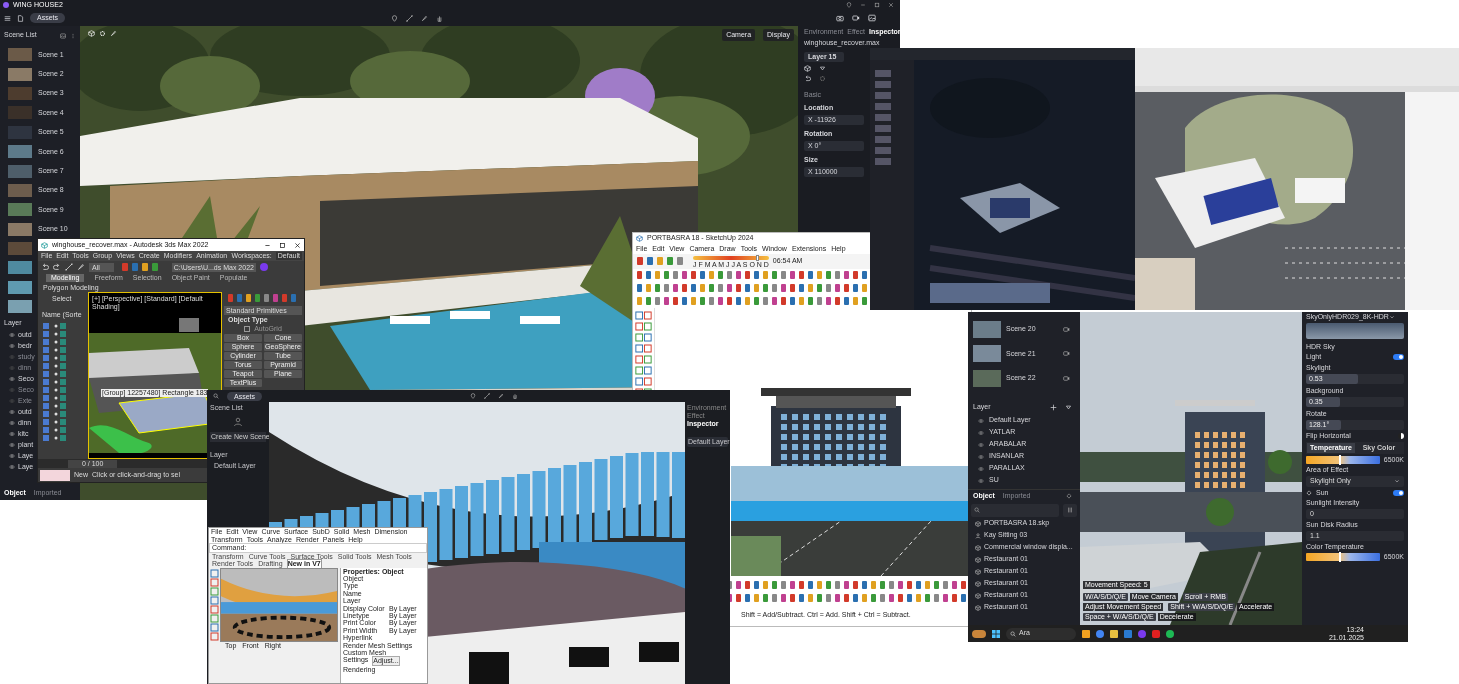 This screenshot has height=684, width=1459. Describe the element at coordinates (731, 257) in the screenshot. I see `sun-slider` at that location.